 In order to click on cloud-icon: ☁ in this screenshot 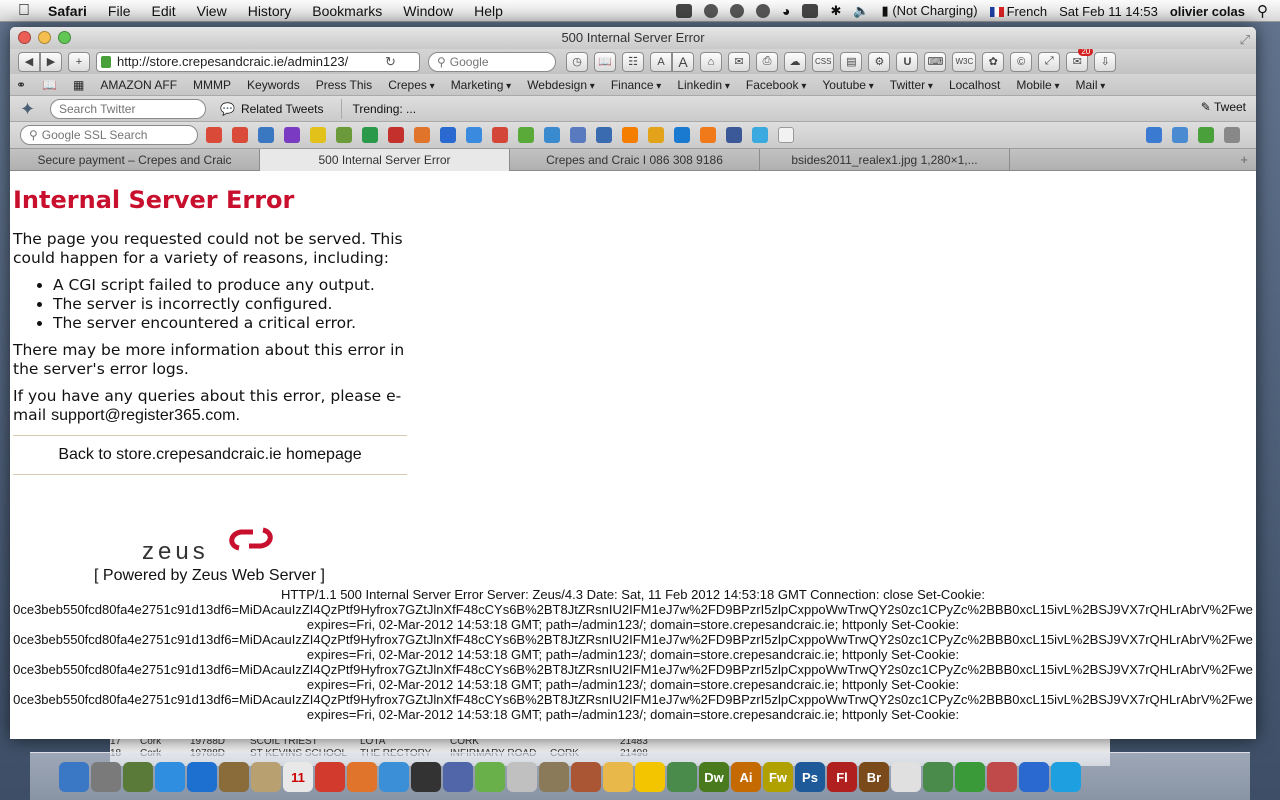, I will do `click(795, 61)`.